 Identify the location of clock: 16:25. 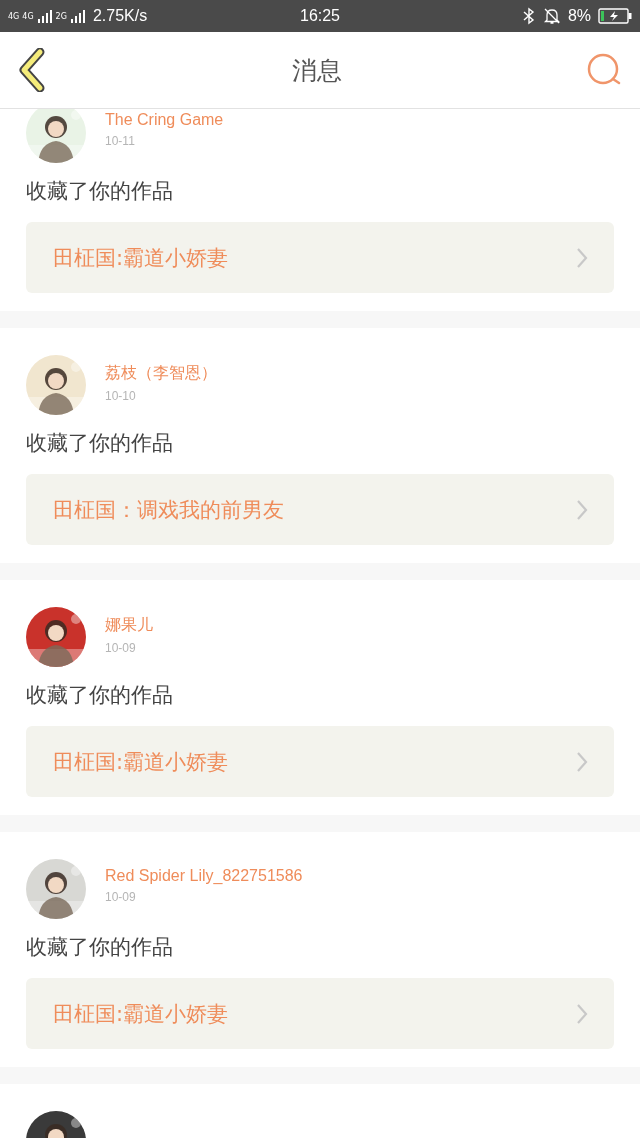
(320, 16).